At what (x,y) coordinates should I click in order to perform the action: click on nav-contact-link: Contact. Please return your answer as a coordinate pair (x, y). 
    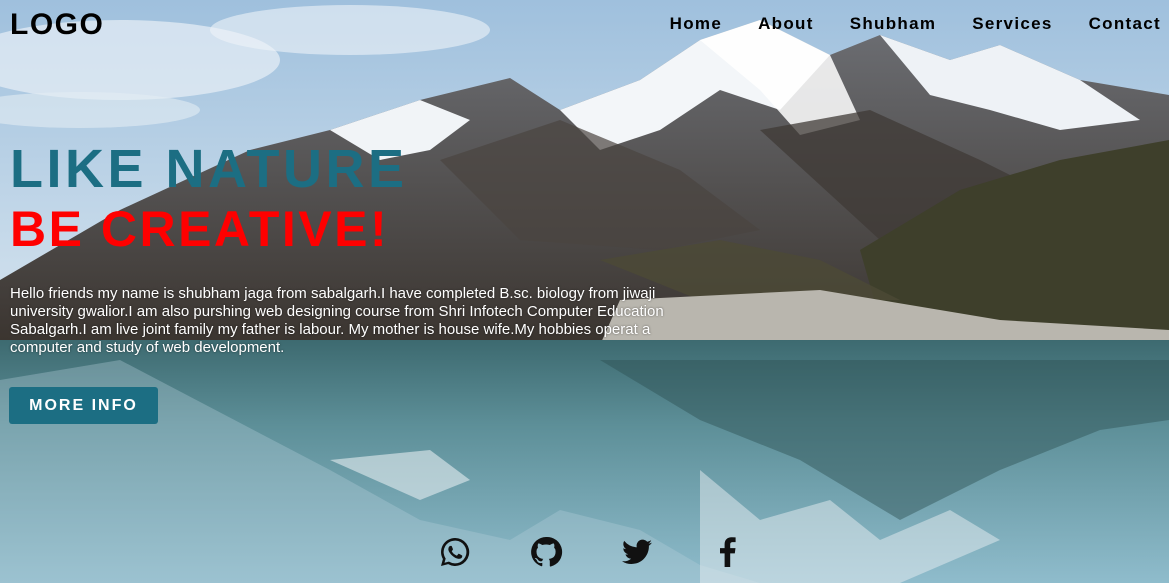
    Looking at the image, I should click on (1125, 24).